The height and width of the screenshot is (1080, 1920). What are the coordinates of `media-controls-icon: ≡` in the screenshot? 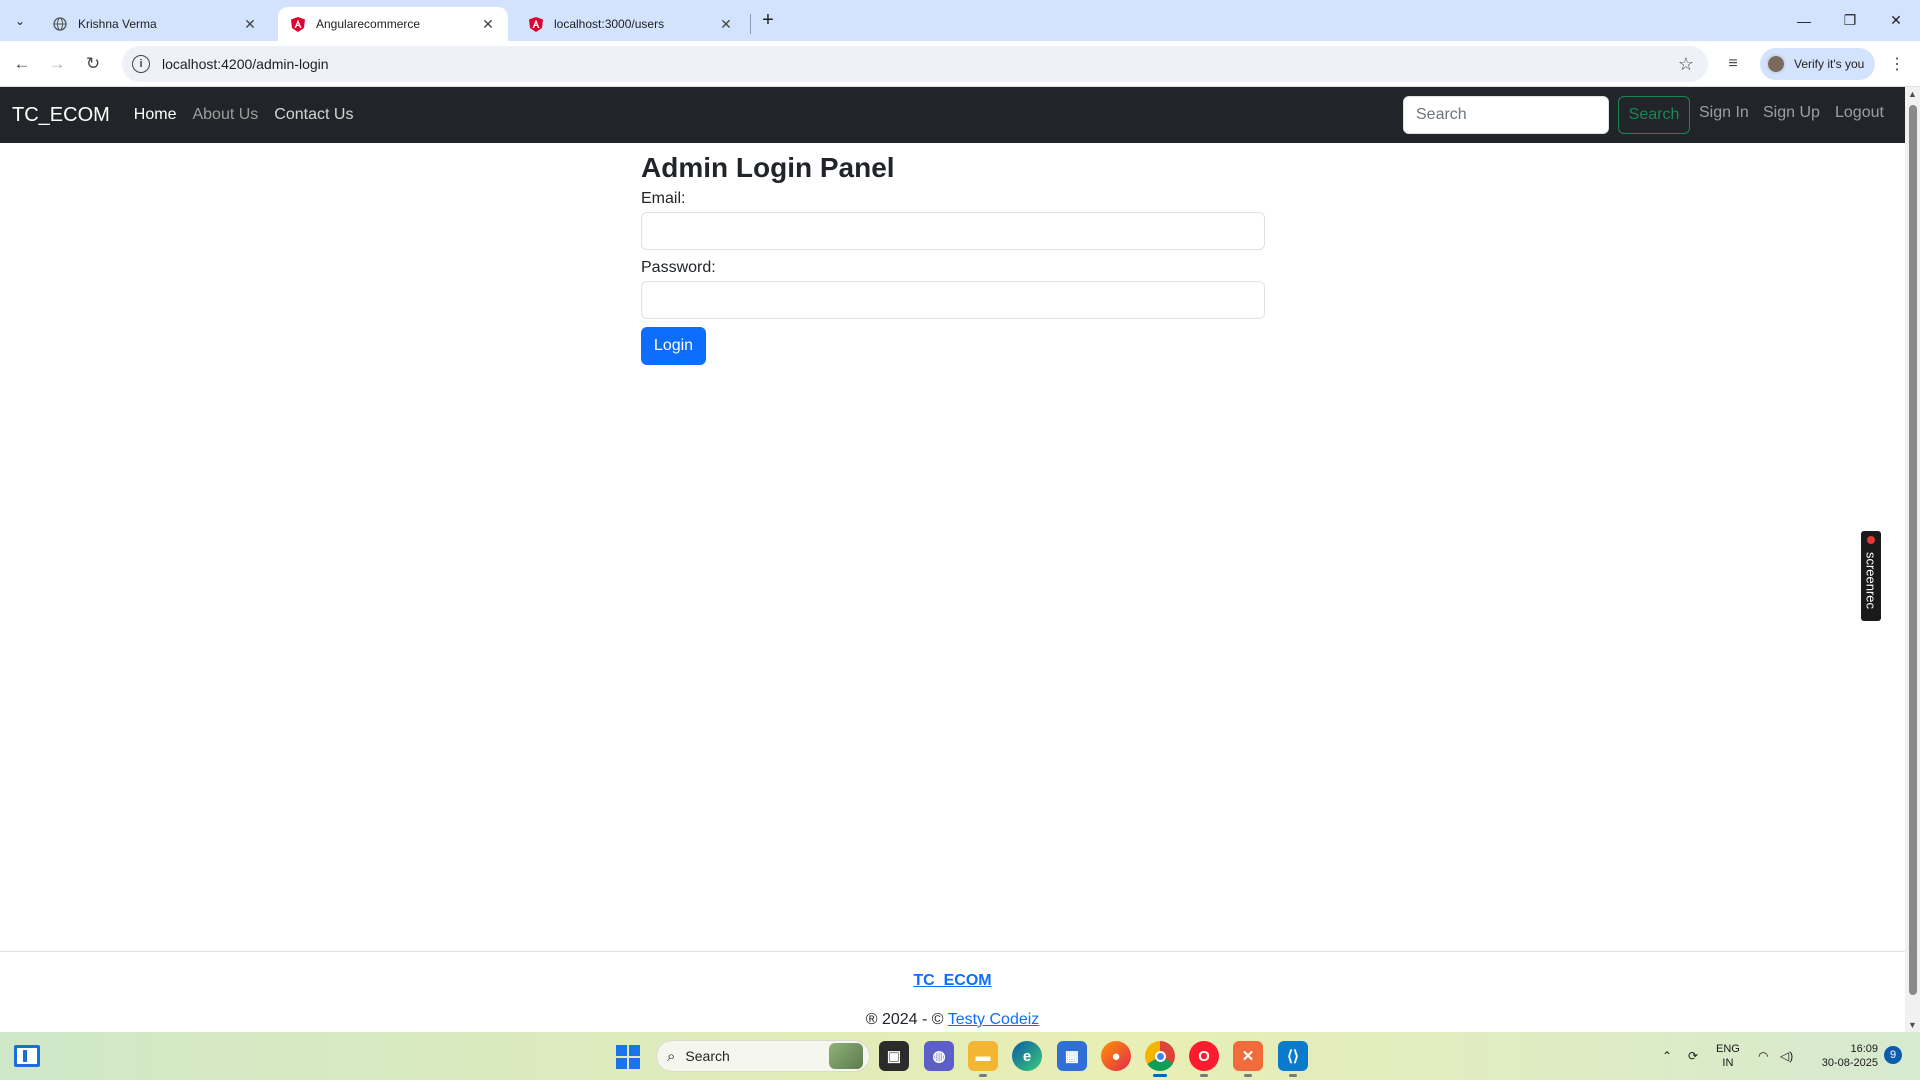 It's located at (1733, 64).